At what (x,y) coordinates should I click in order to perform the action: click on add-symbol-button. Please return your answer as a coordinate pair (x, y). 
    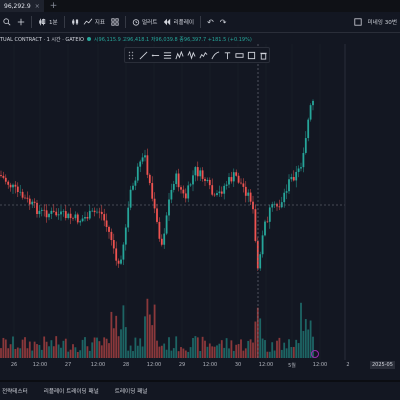
    Looking at the image, I should click on (21, 22).